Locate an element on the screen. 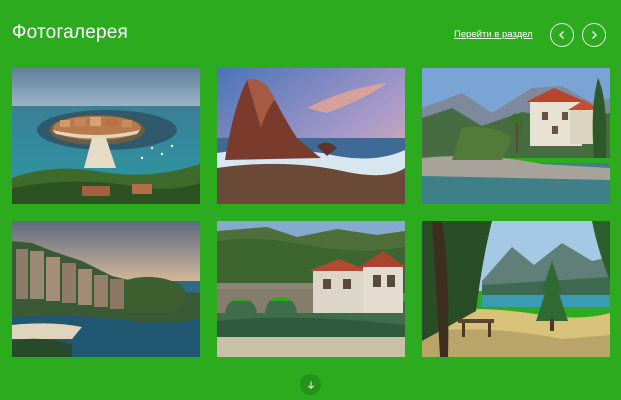  chevron-right-icon is located at coordinates (594, 35).